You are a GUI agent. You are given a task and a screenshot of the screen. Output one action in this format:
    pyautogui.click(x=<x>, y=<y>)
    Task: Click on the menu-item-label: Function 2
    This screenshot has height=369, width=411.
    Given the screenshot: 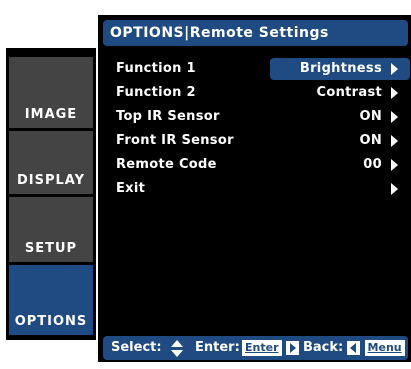 What is the action you would take?
    pyautogui.click(x=156, y=92)
    